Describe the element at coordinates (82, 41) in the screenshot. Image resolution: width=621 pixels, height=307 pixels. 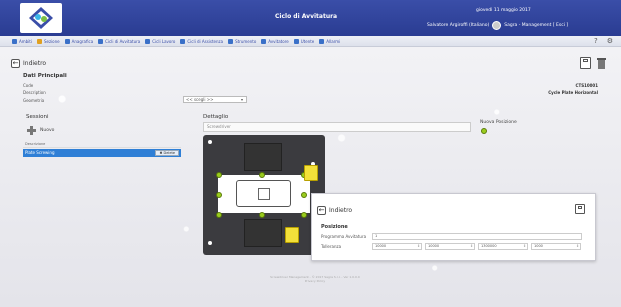
I see `menu-item-label: Anagrafica` at that location.